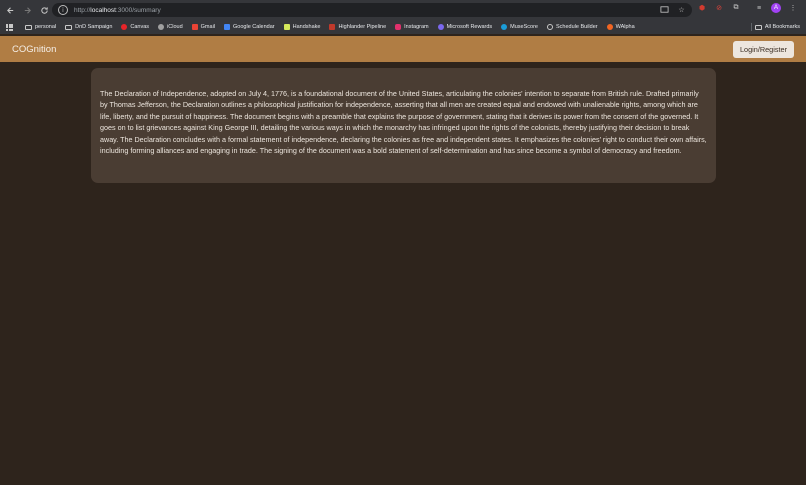  What do you see at coordinates (793, 8) in the screenshot?
I see `menu-kebab-icon: ⋮` at bounding box center [793, 8].